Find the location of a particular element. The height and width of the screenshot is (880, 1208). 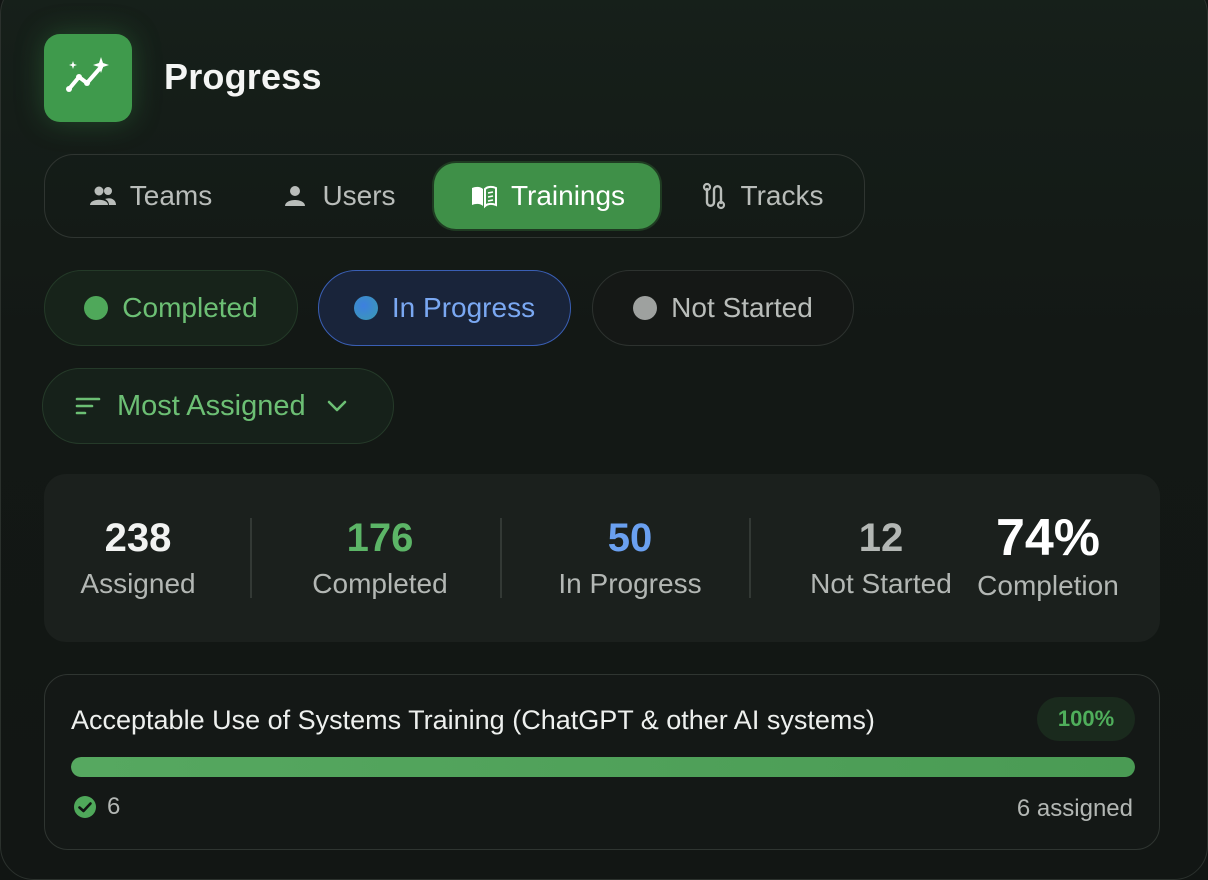

tab-teams: Teams is located at coordinates (150, 196).